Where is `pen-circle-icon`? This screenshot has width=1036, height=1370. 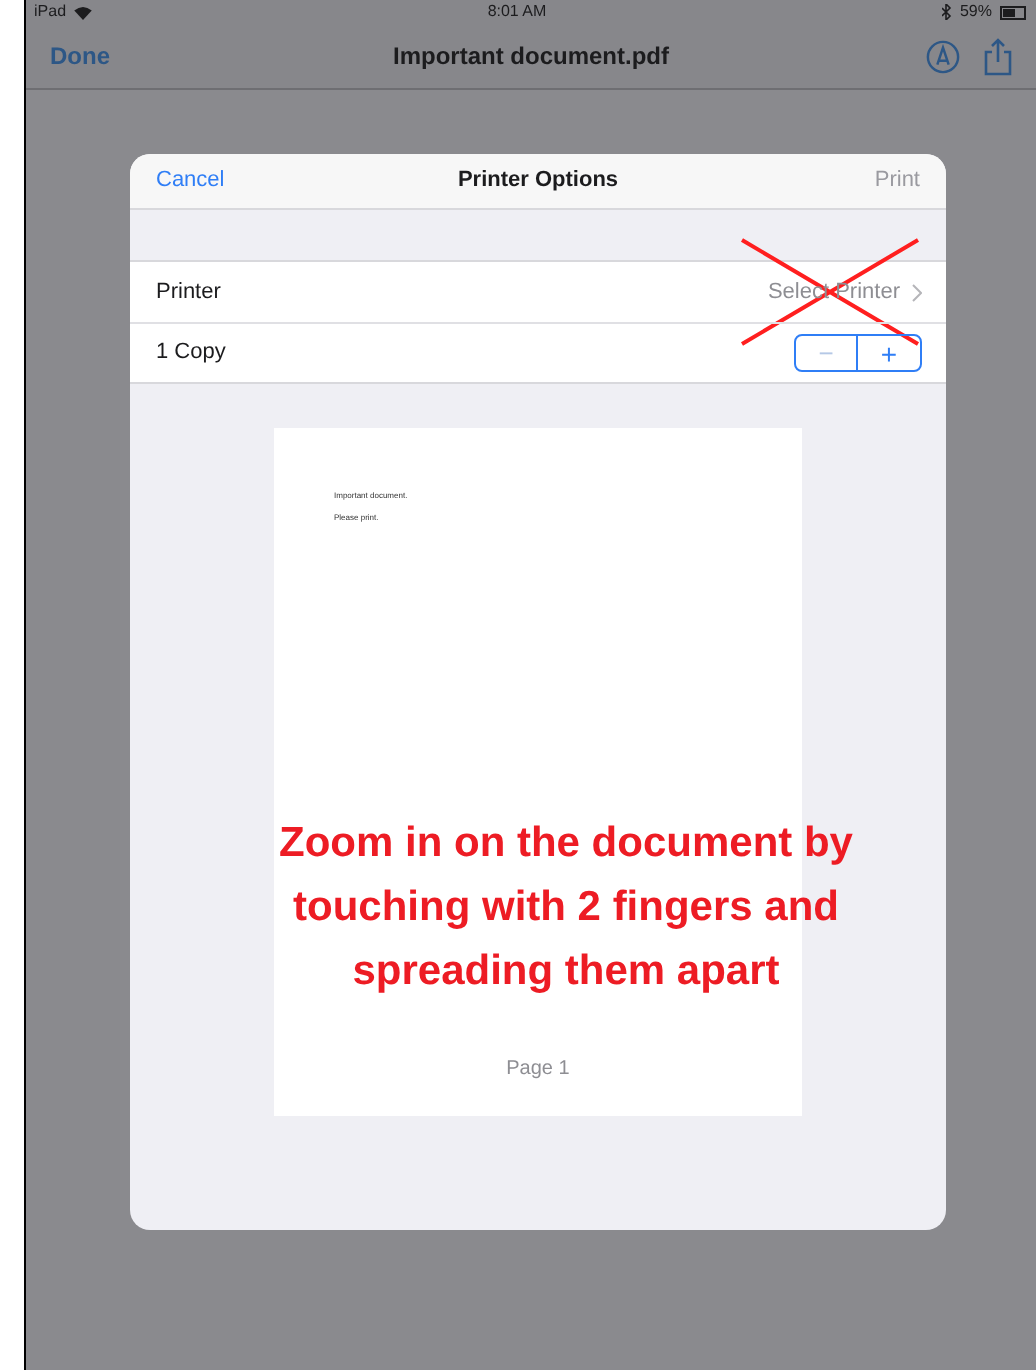 pen-circle-icon is located at coordinates (943, 56).